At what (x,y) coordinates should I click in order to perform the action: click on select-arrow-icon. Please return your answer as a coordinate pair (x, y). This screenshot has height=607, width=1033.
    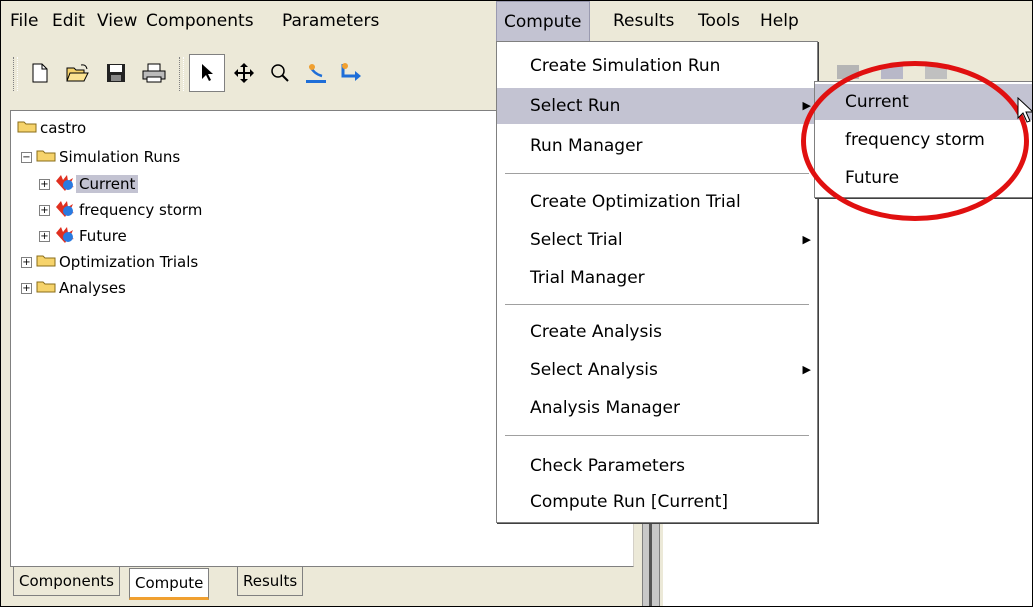
    Looking at the image, I should click on (207, 73).